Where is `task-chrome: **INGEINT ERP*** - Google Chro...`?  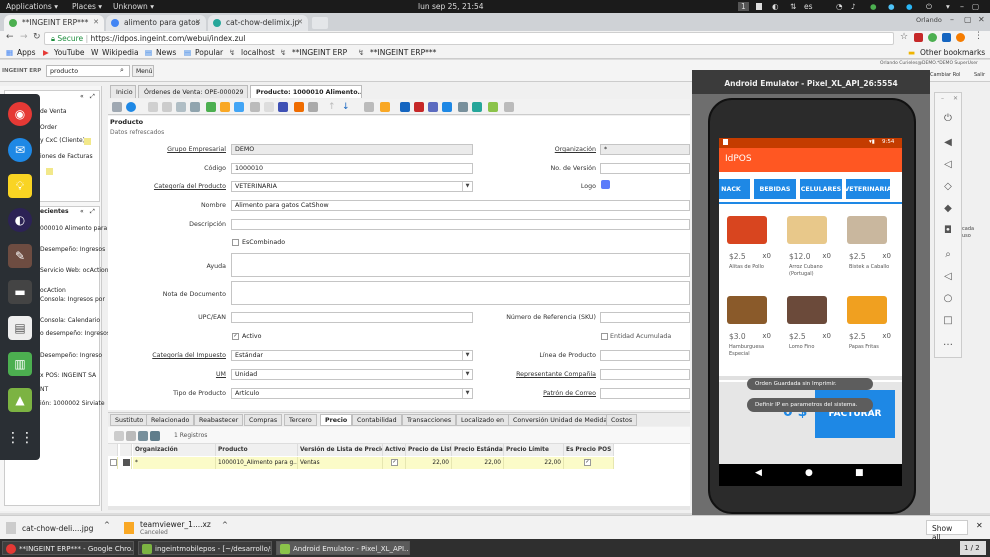
task-chrome: **INGEINT ERP*** - Google Chro... is located at coordinates (68, 548).